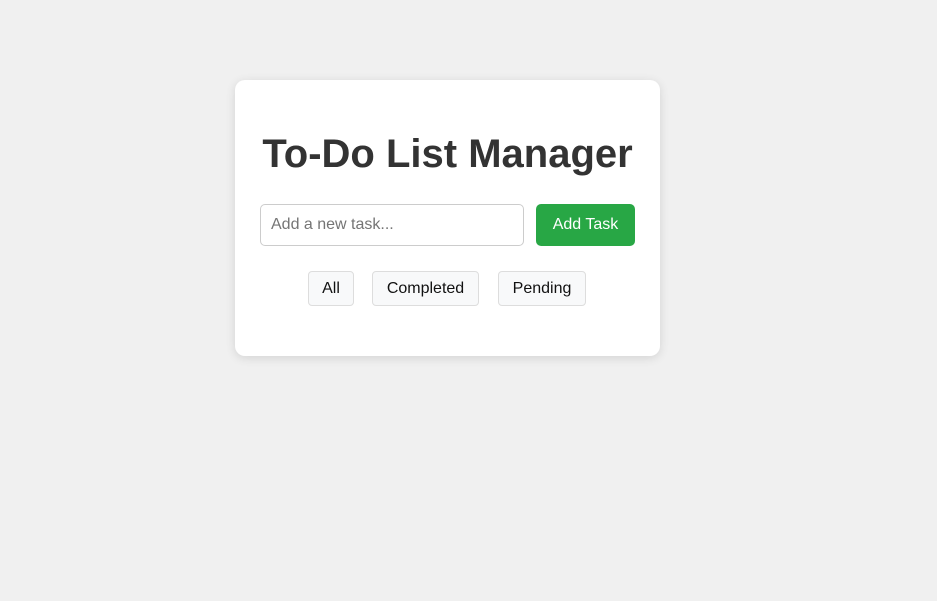 This screenshot has height=601, width=937. Describe the element at coordinates (392, 225) in the screenshot. I see `new-task-input` at that location.